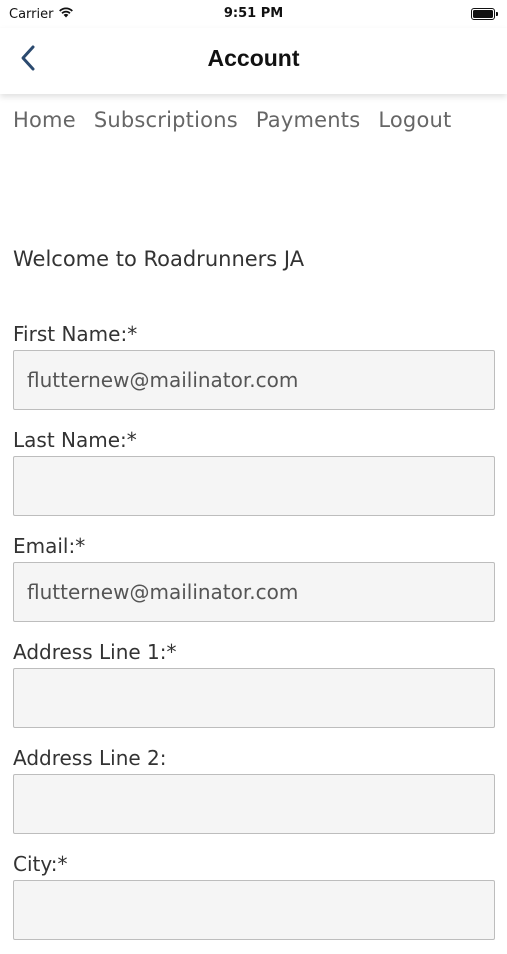 The width and height of the screenshot is (507, 954). I want to click on city-field, so click(254, 910).